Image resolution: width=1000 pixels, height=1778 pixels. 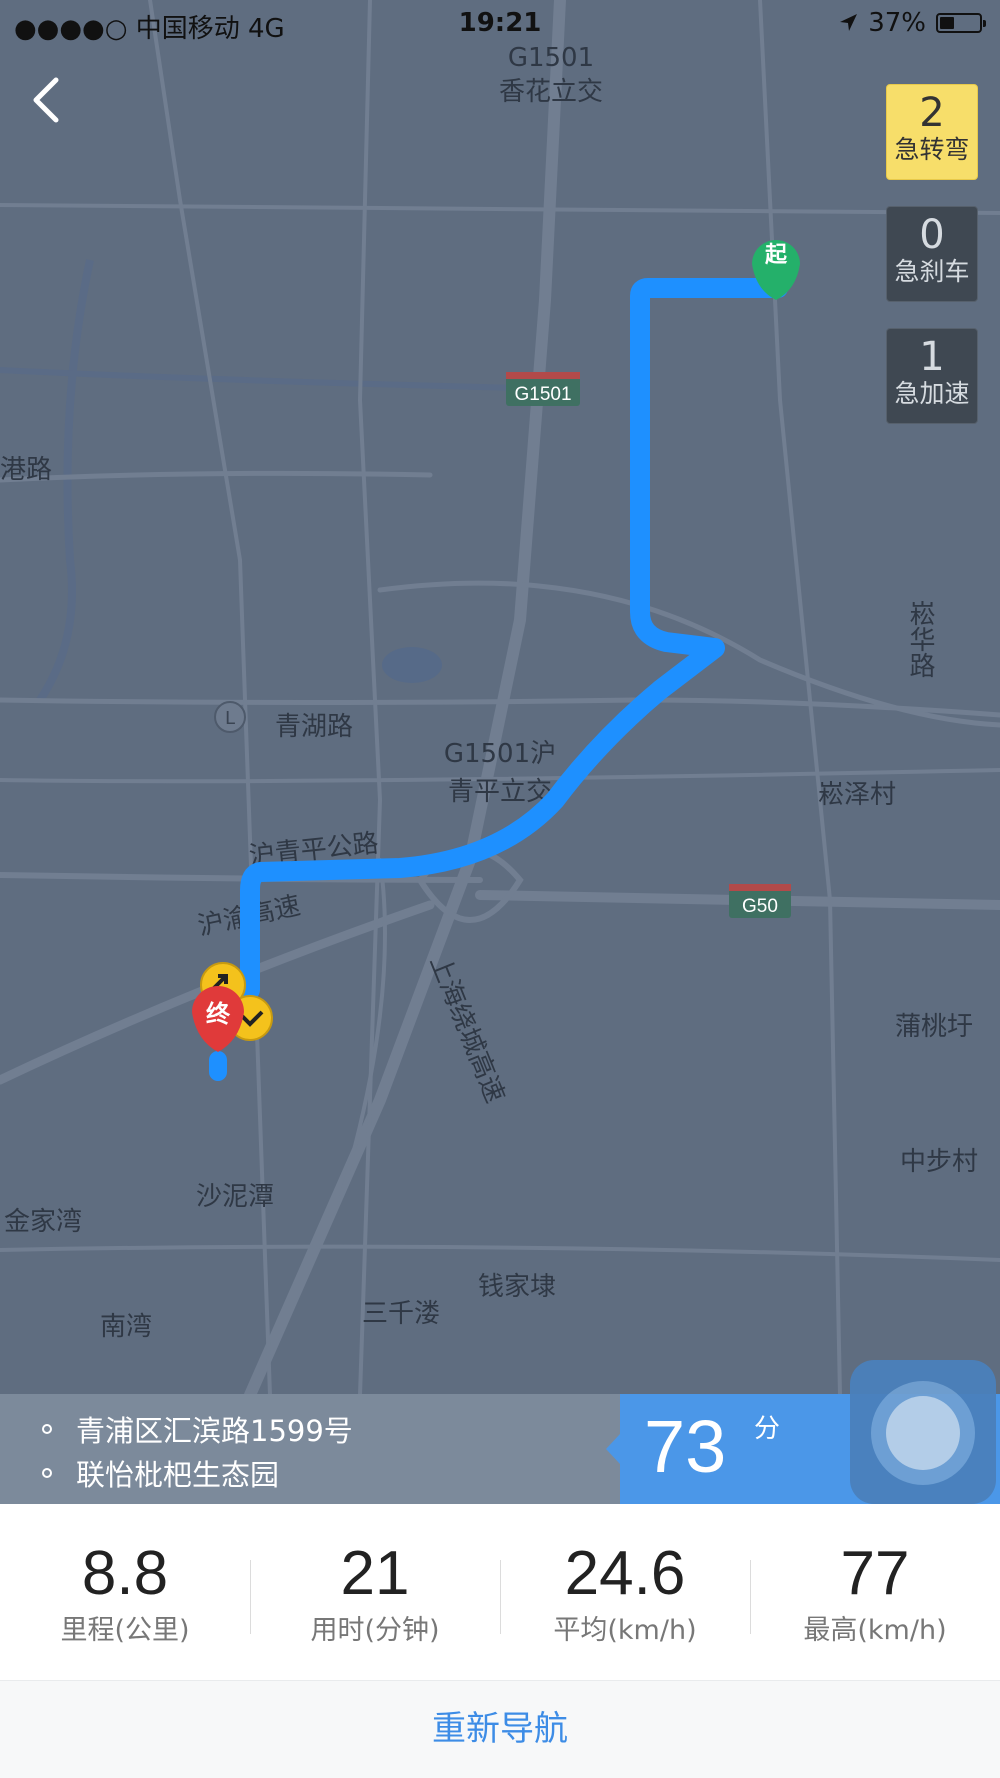 I want to click on badge-hard-accel-label: 急加速, so click(x=932, y=393).